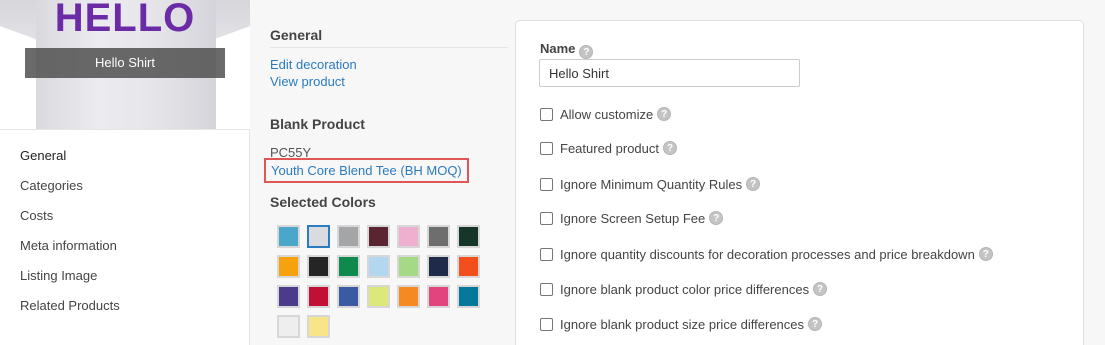 This screenshot has width=1105, height=345. I want to click on name-label-text: Name, so click(558, 48).